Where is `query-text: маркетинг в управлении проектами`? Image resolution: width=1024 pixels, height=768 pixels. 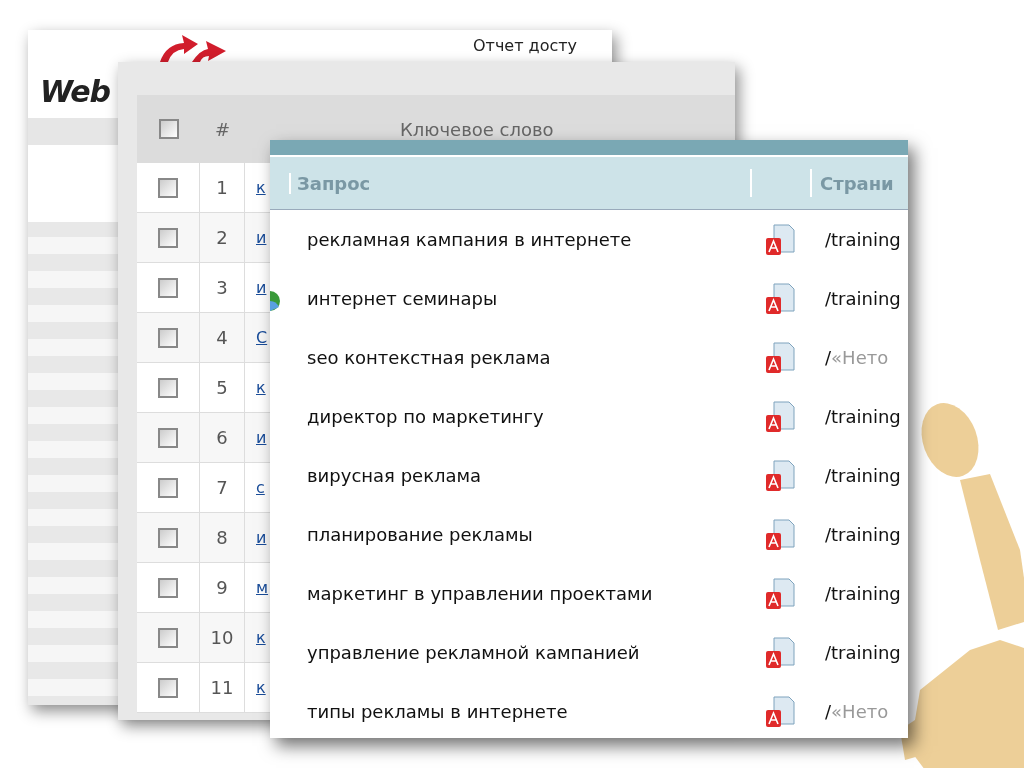 query-text: маркетинг в управлении проектами is located at coordinates (480, 593).